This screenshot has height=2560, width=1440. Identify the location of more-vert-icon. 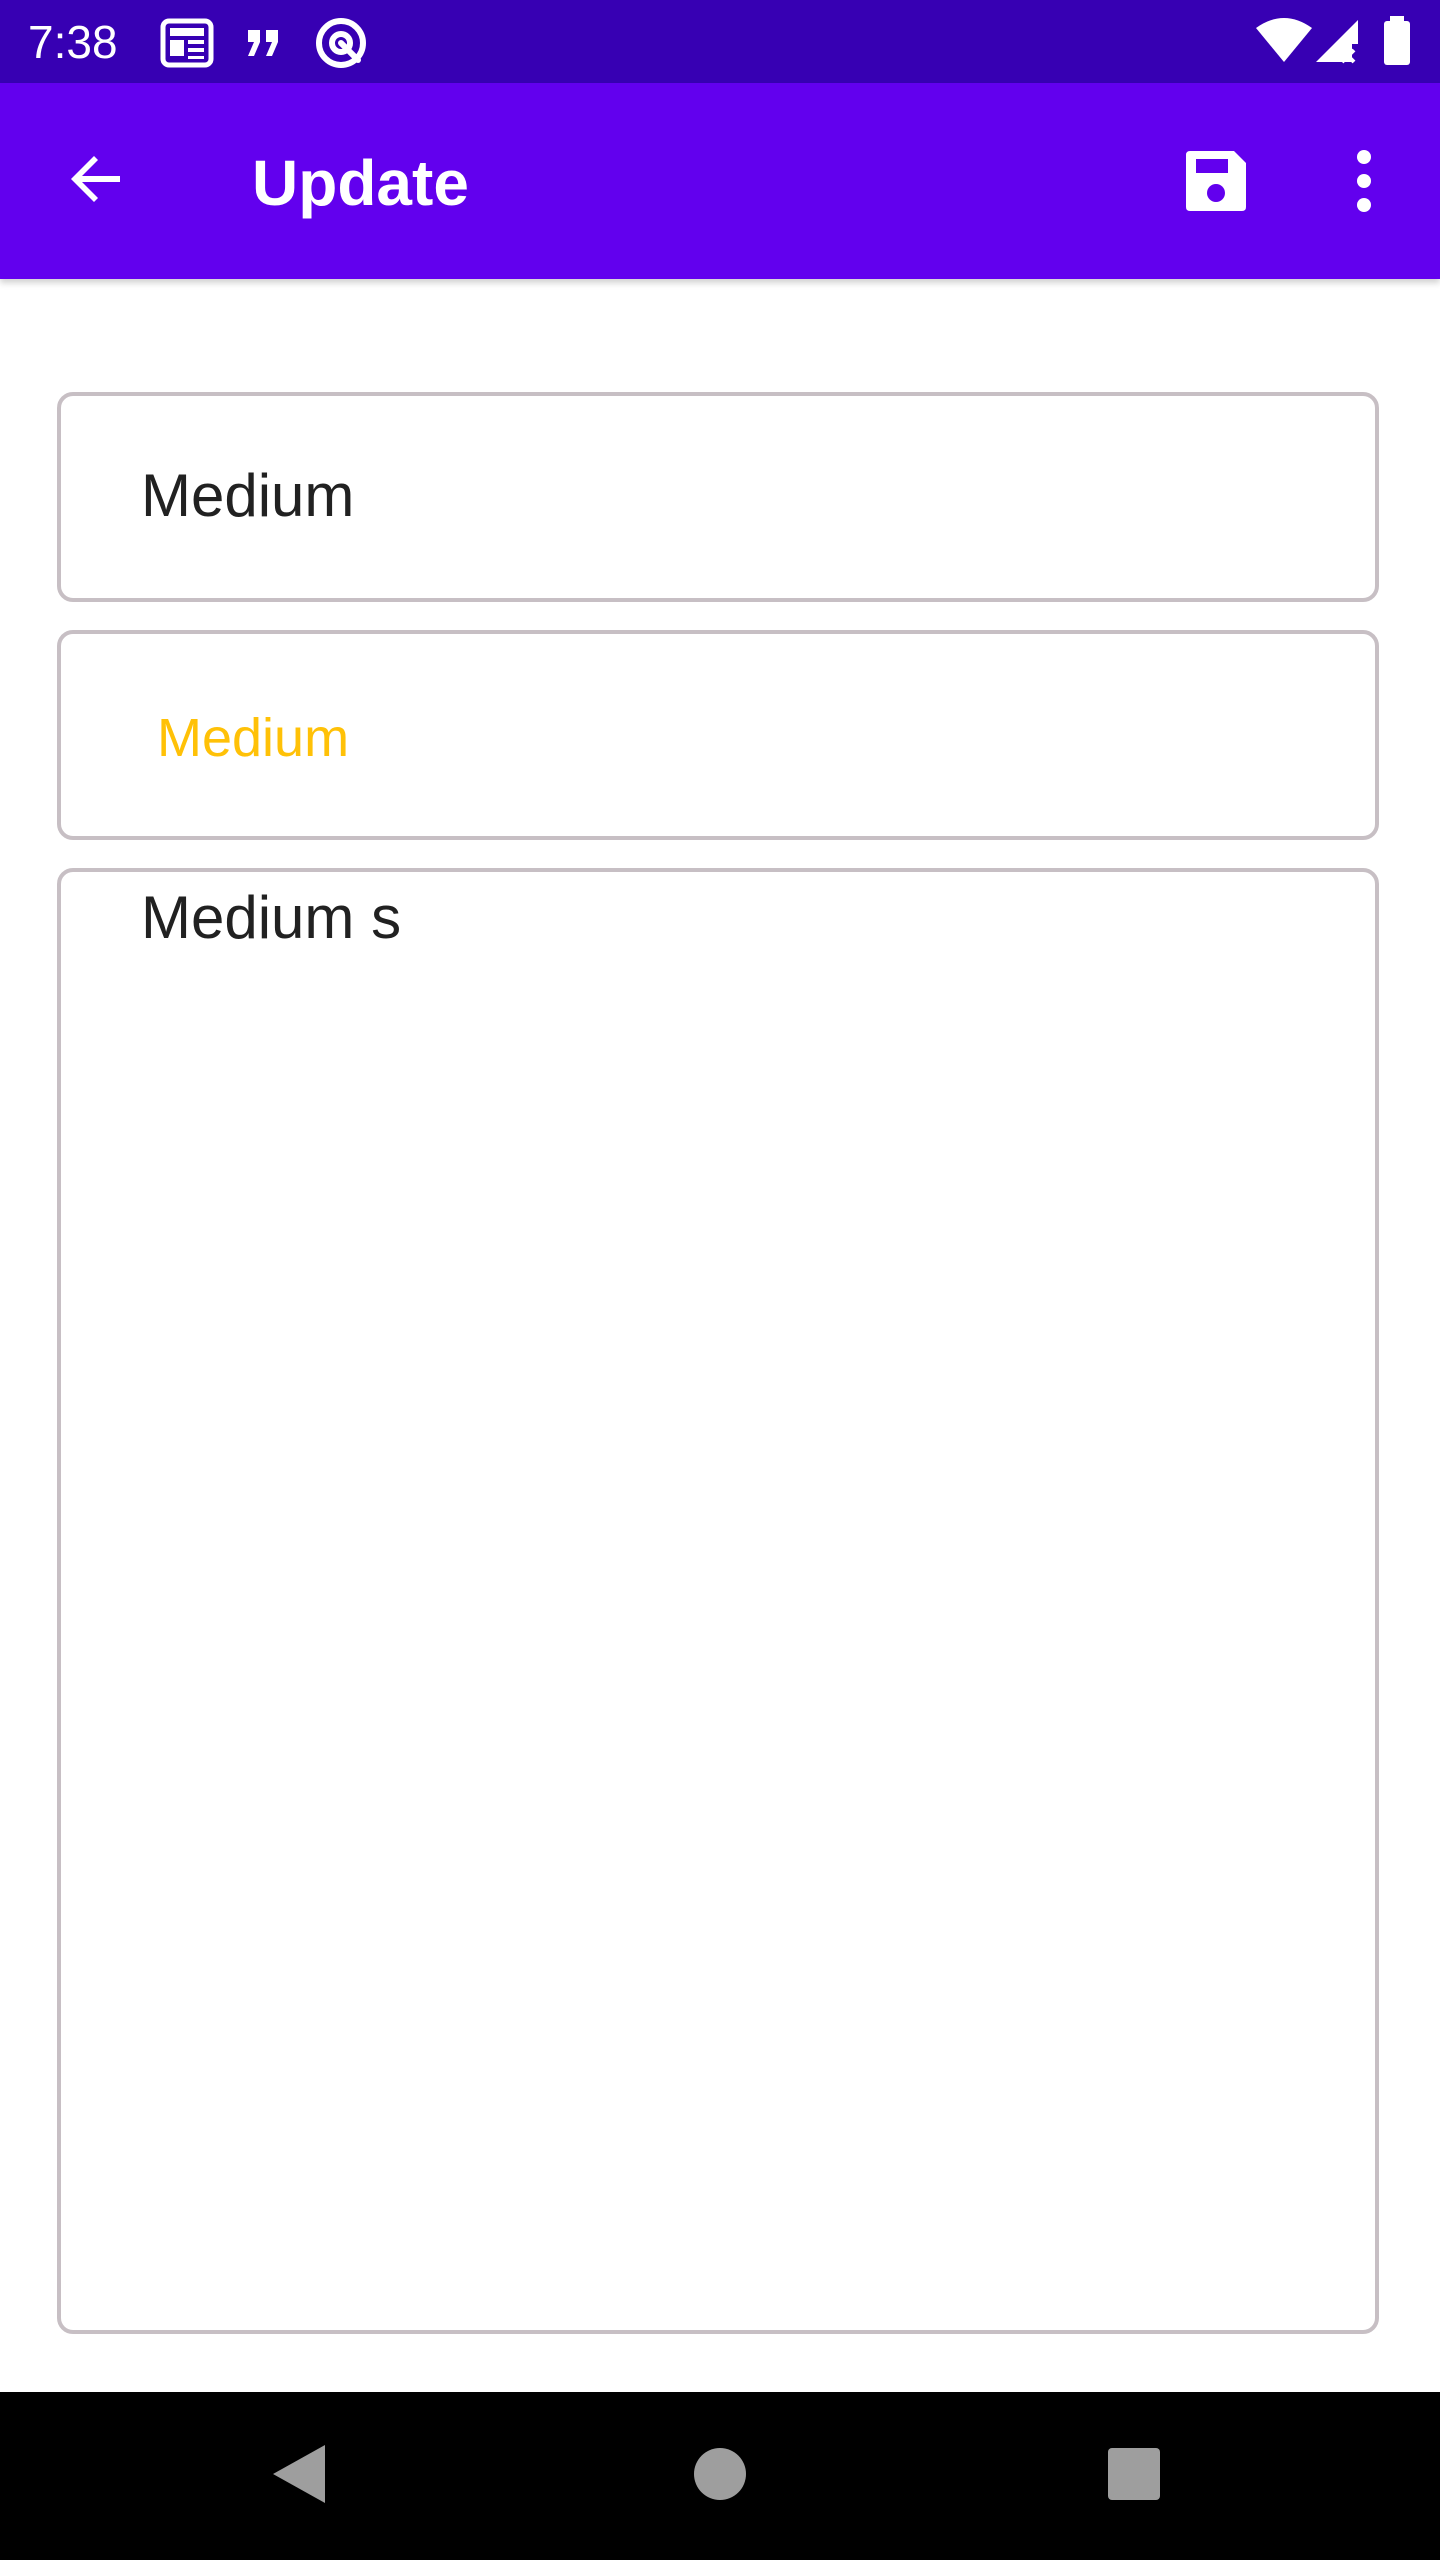
(1364, 183).